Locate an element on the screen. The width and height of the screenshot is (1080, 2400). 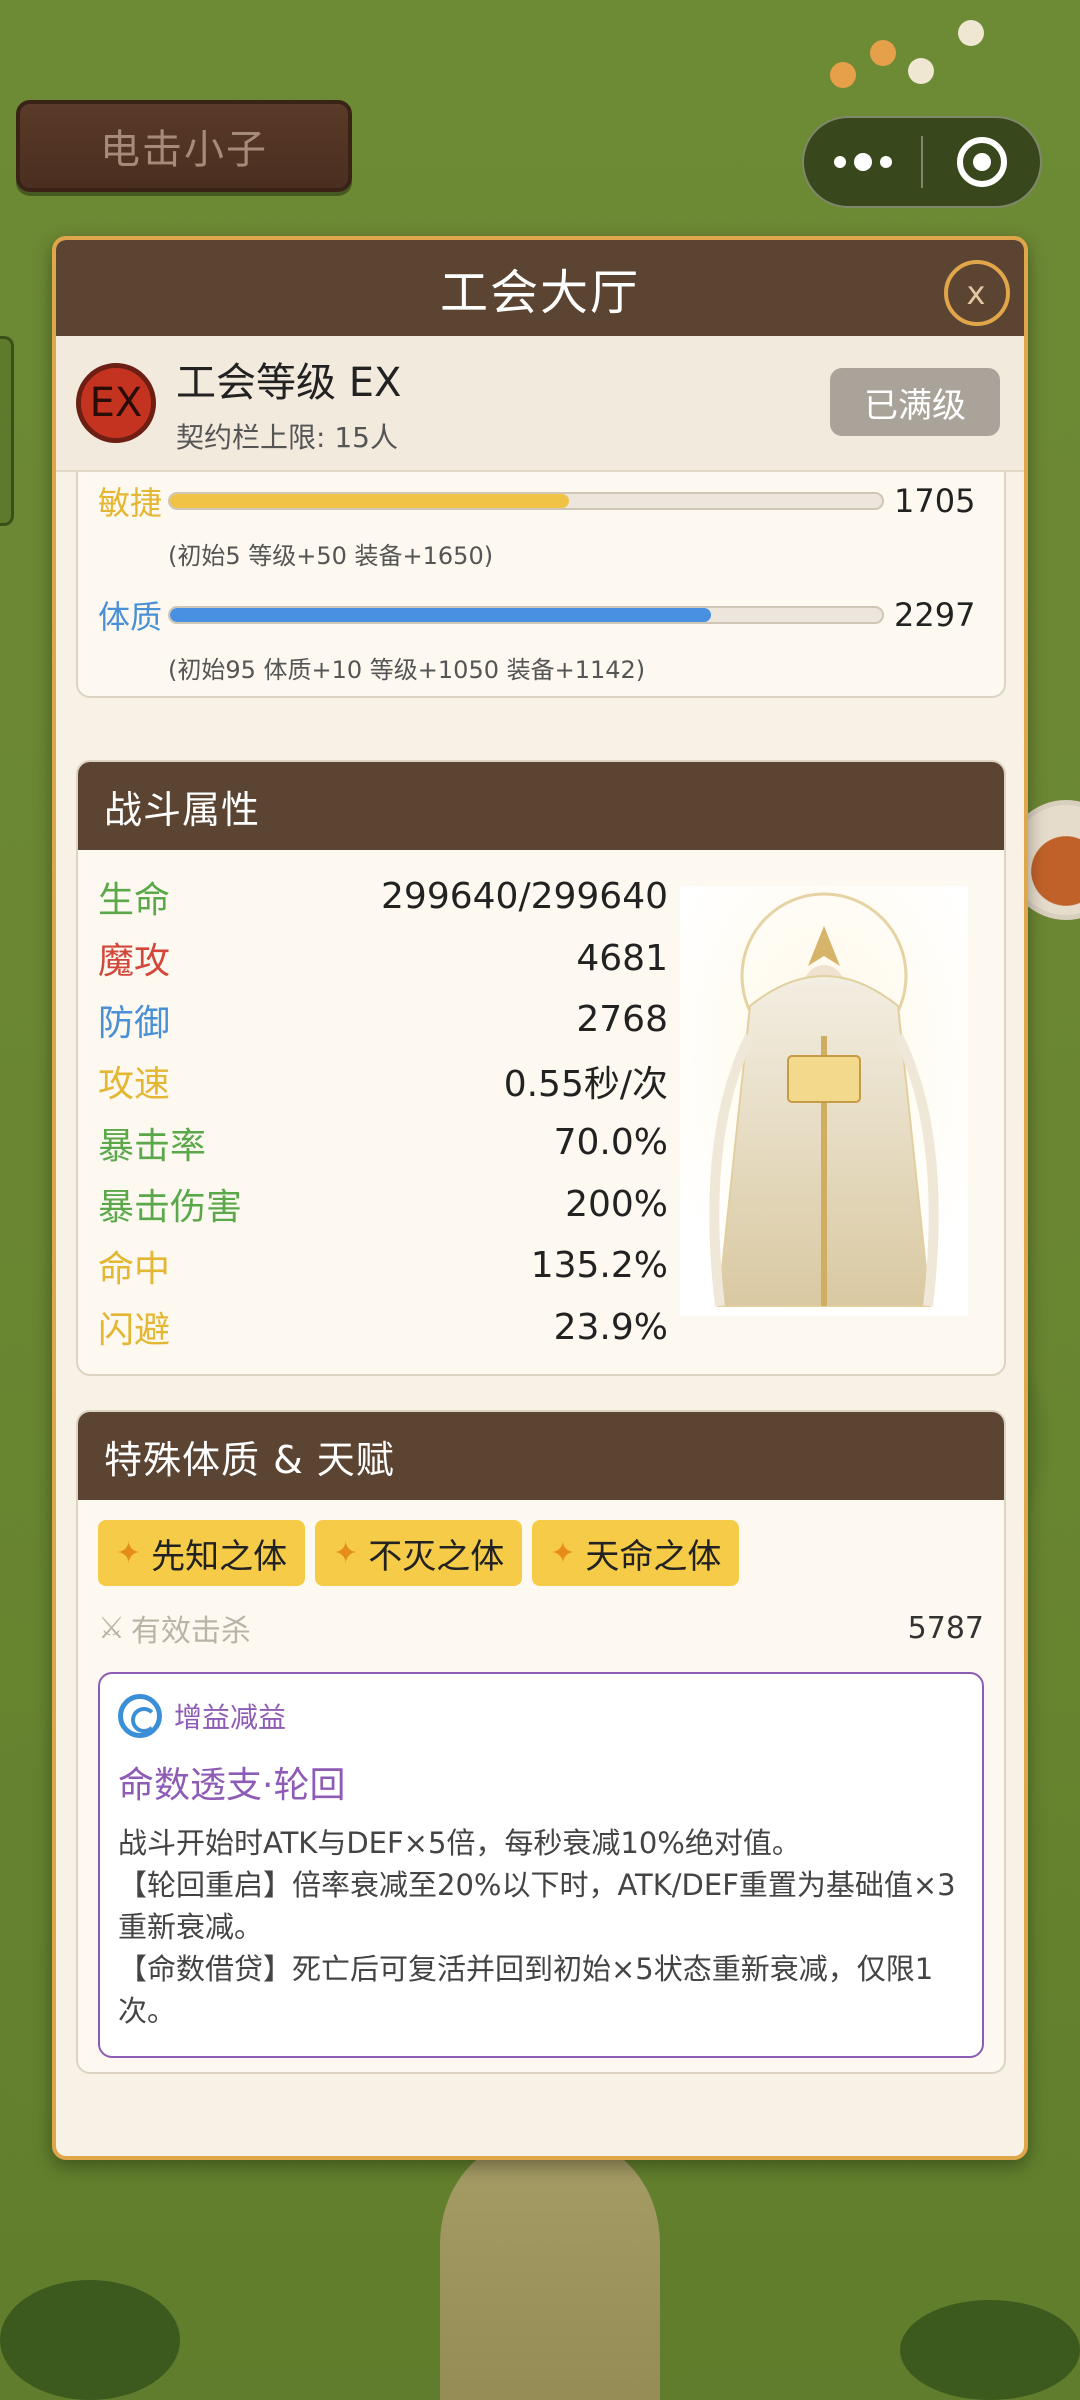
stat-name: 命中 is located at coordinates (134, 1269).